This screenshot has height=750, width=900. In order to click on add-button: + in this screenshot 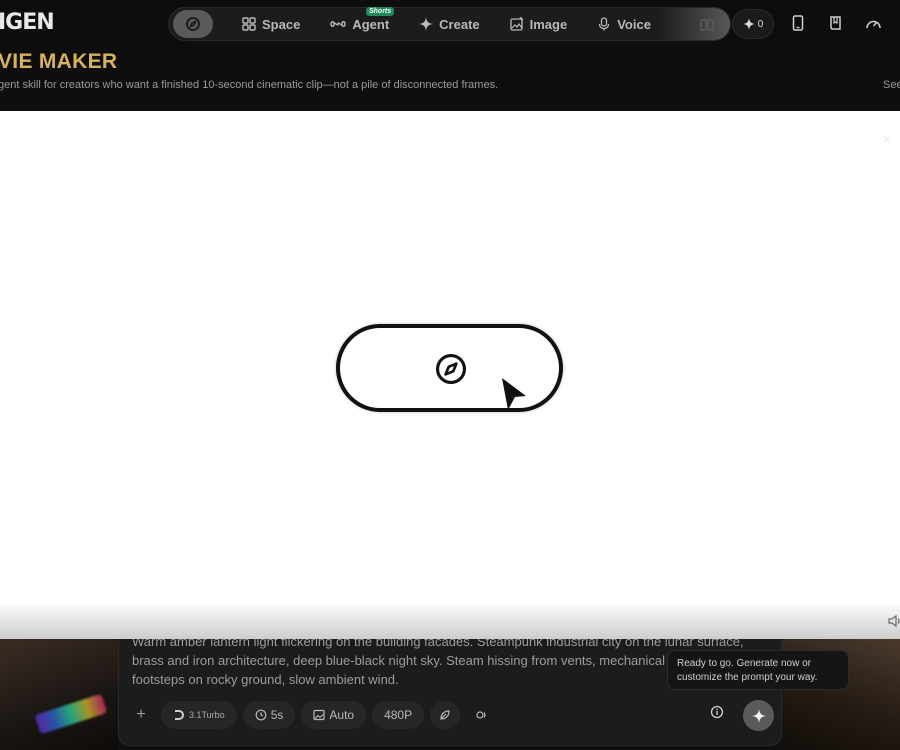, I will do `click(141, 715)`.